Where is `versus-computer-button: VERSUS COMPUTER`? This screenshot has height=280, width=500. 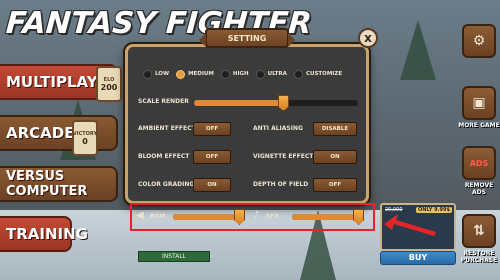 versus-computer-button: VERSUS COMPUTER is located at coordinates (59, 184).